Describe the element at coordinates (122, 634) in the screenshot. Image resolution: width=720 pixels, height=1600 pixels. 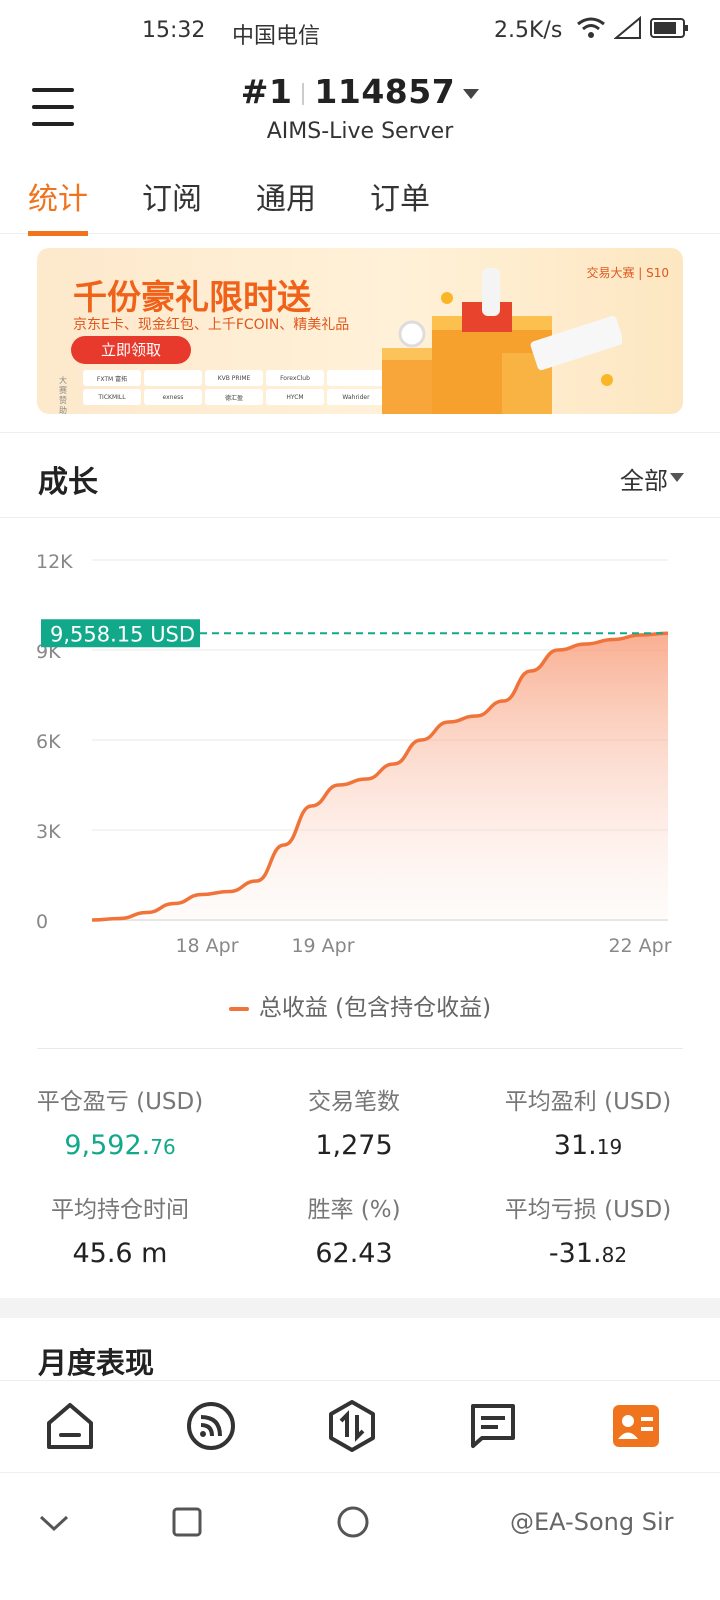
I see `current-value-label: 9,558.15 USD` at that location.